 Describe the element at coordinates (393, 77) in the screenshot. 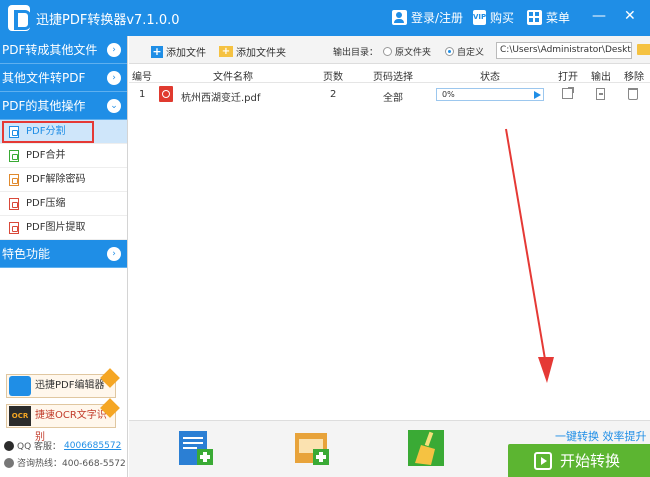

I see `col-range: 页码选择` at that location.